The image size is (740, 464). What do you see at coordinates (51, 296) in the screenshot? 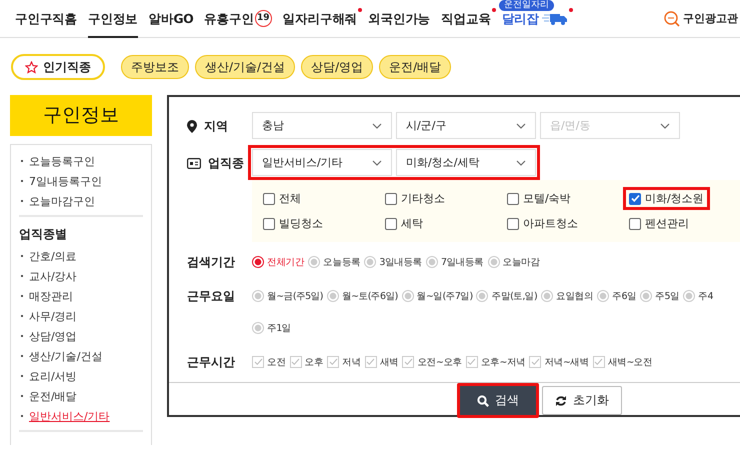
I see `sidebar-link: 매장관리` at bounding box center [51, 296].